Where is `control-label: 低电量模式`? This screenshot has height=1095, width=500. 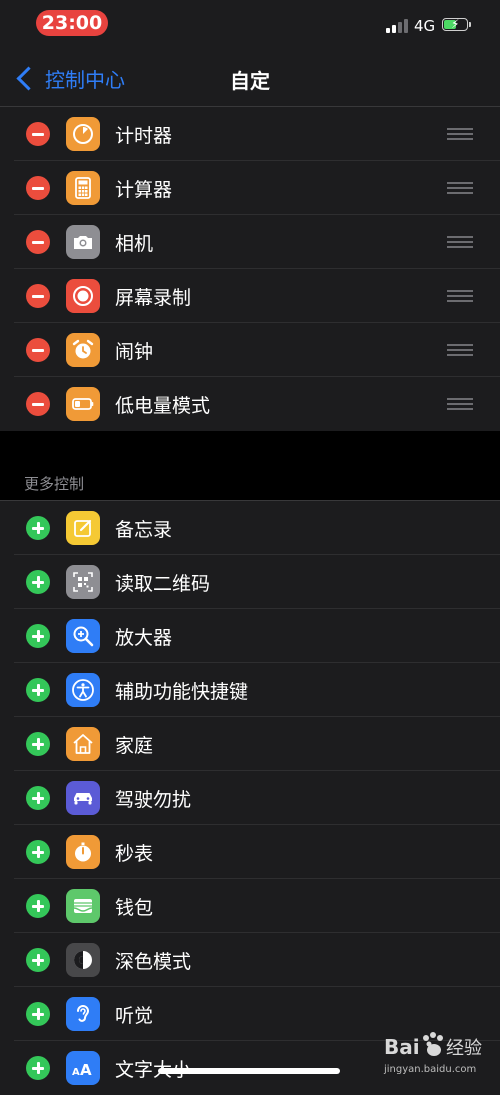
control-label: 低电量模式 is located at coordinates (163, 406).